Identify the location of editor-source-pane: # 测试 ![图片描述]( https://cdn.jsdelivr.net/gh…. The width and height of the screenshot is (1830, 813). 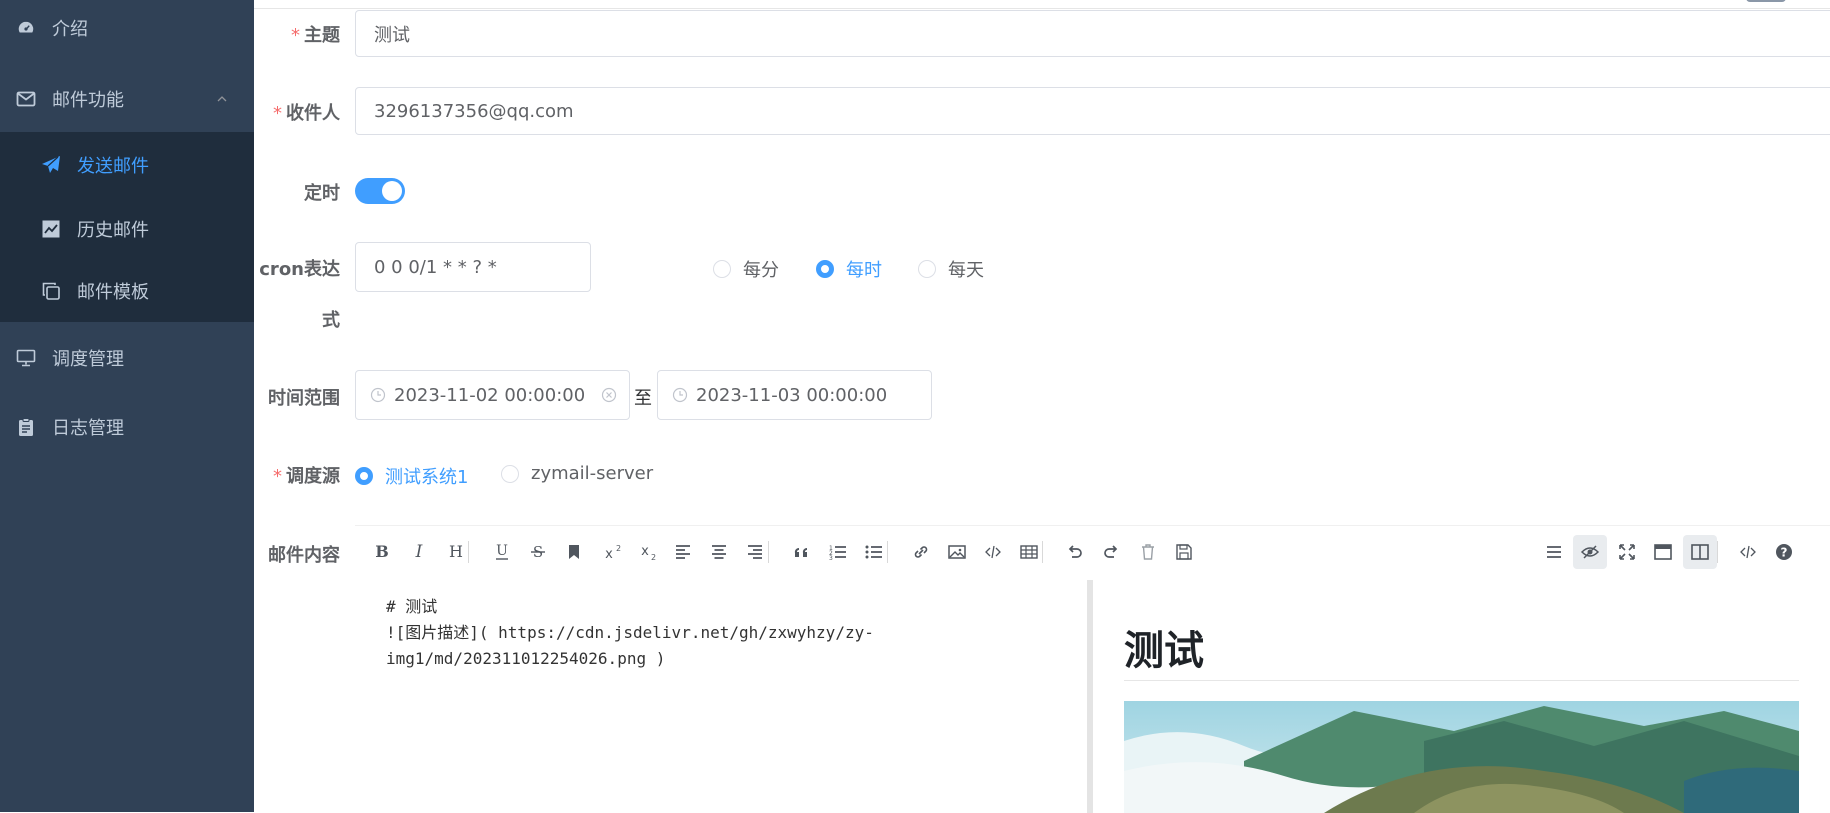
(721, 696).